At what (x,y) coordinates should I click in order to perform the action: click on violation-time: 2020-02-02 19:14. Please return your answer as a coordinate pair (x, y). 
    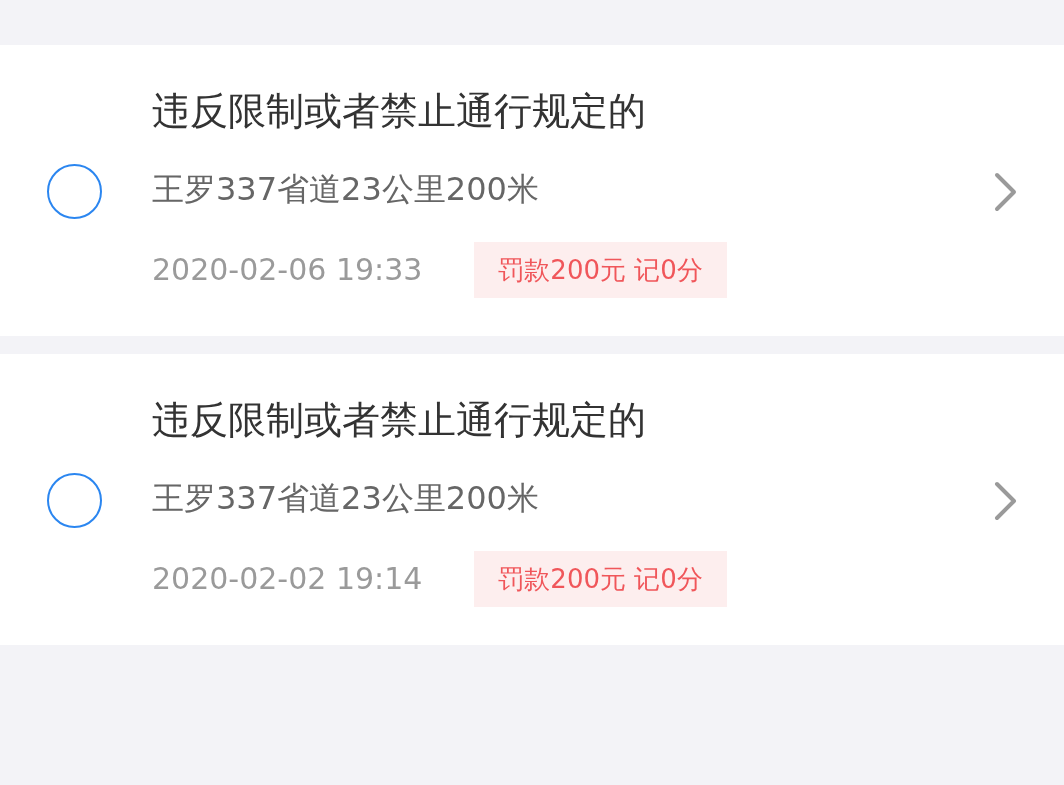
    Looking at the image, I should click on (287, 578).